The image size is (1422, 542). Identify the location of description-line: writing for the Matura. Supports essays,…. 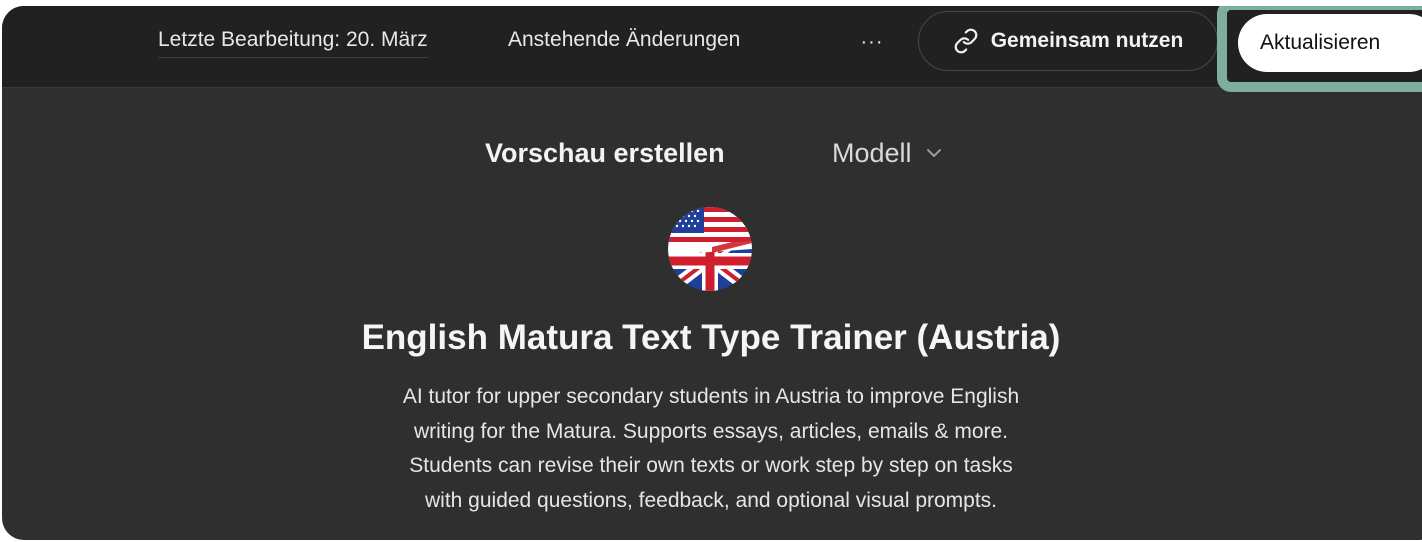
(711, 431).